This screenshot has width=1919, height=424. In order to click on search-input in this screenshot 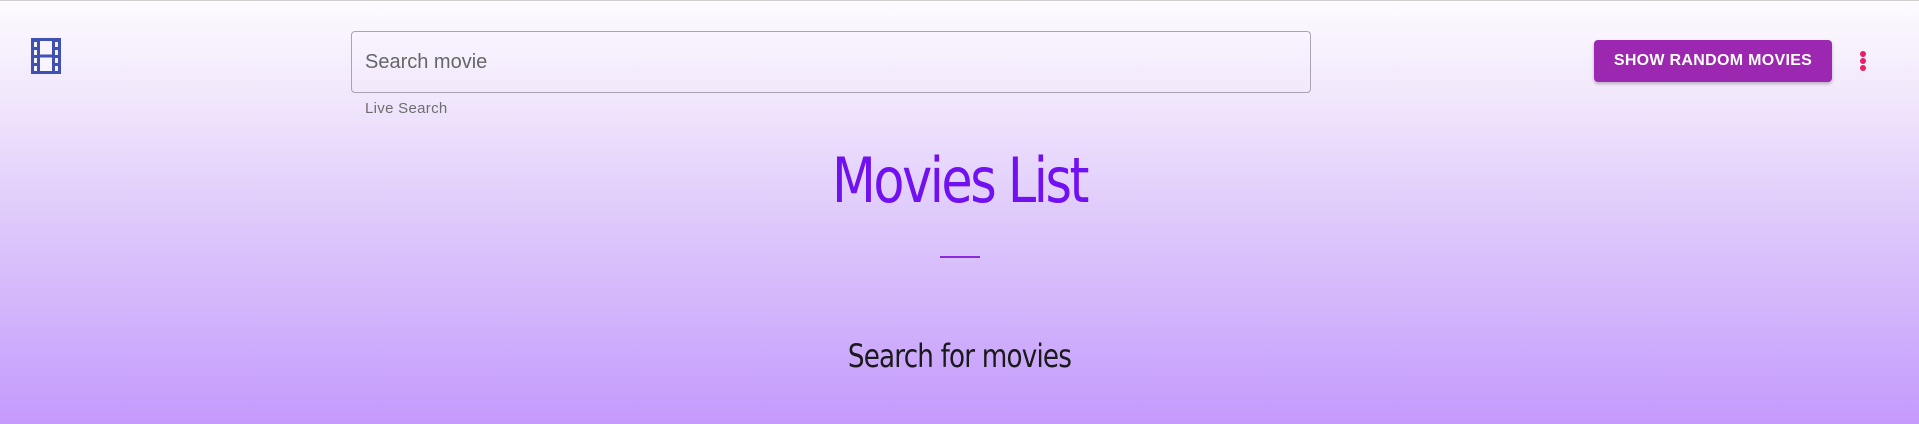, I will do `click(831, 62)`.